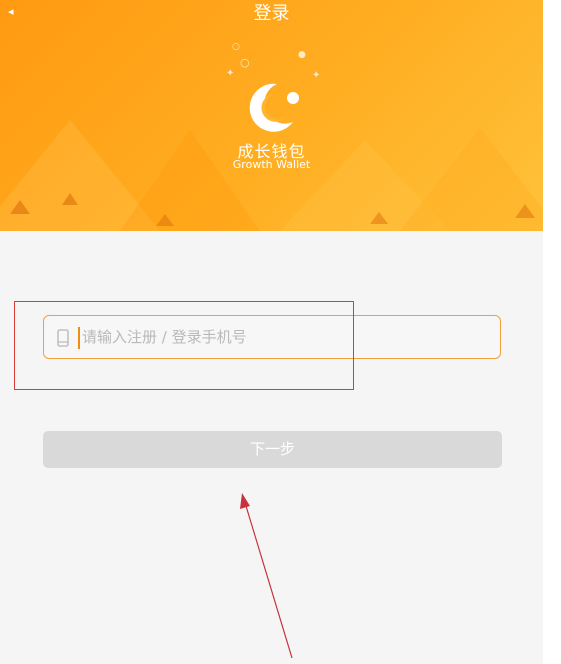 The height and width of the screenshot is (664, 561). Describe the element at coordinates (282, 337) in the screenshot. I see `phone-number-input` at that location.